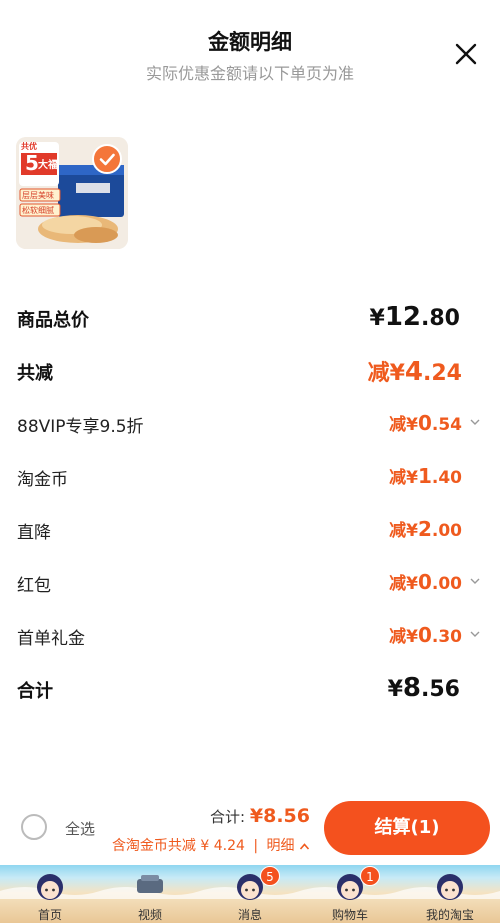 Image resolution: width=500 pixels, height=923 pixels. Describe the element at coordinates (53, 320) in the screenshot. I see `row-label: 商品总价` at that location.